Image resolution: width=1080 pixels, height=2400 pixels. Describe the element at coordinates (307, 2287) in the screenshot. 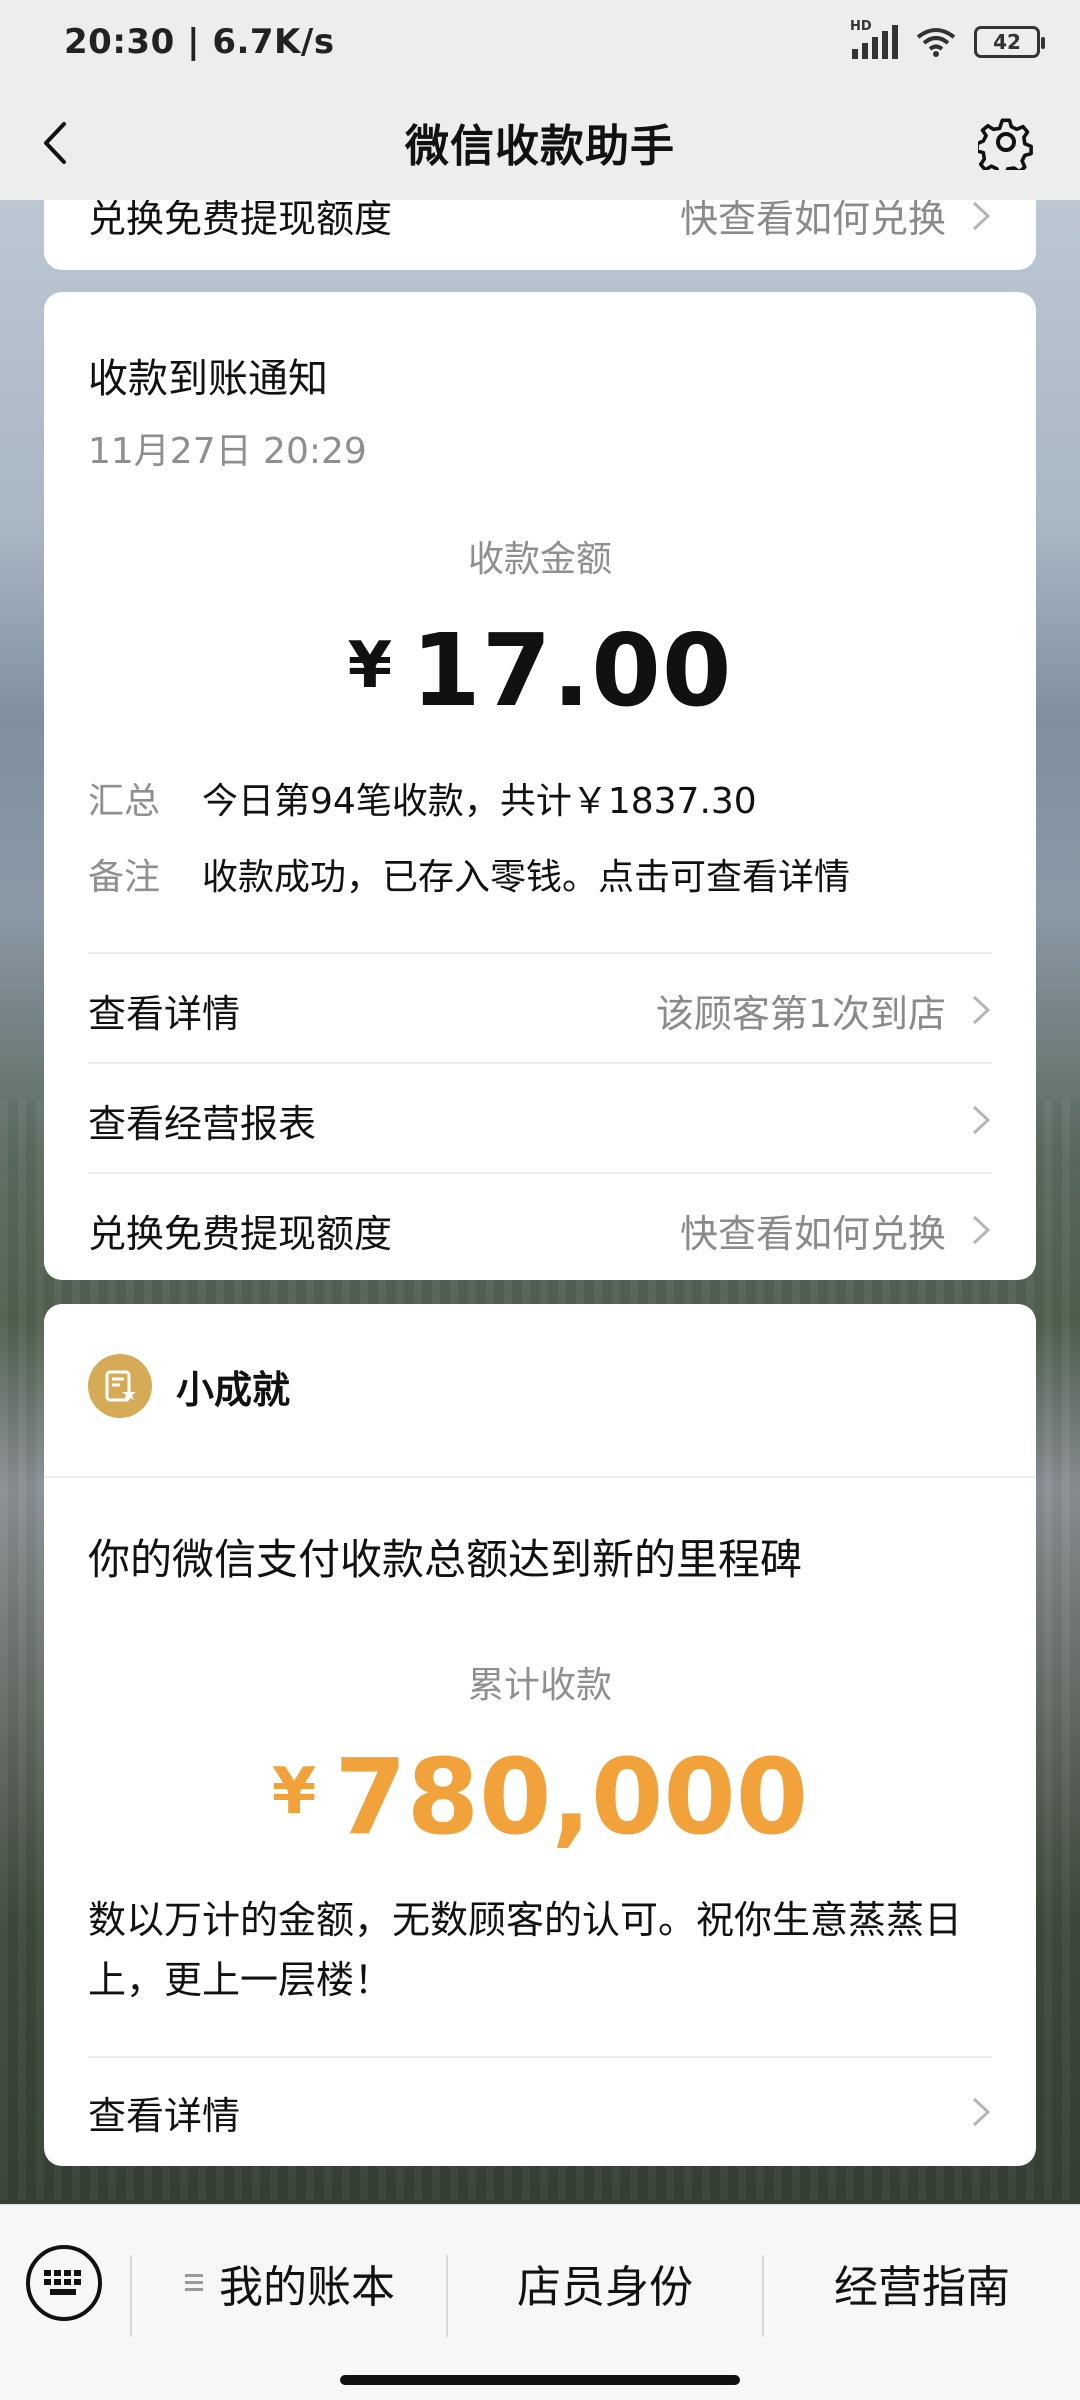

I see `tab-label: 我的账本` at that location.